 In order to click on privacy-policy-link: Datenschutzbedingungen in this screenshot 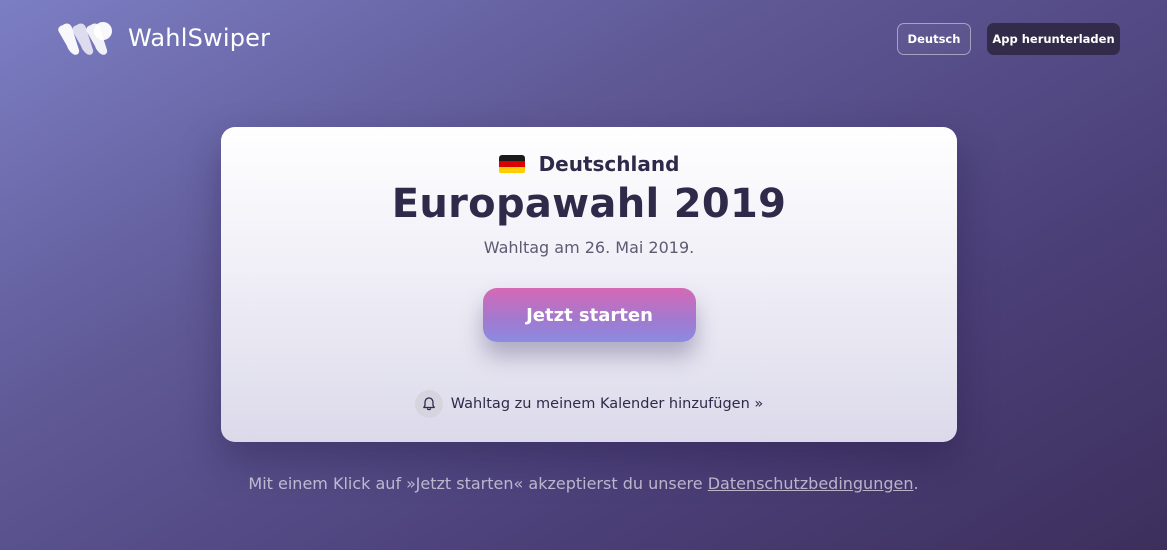, I will do `click(811, 483)`.